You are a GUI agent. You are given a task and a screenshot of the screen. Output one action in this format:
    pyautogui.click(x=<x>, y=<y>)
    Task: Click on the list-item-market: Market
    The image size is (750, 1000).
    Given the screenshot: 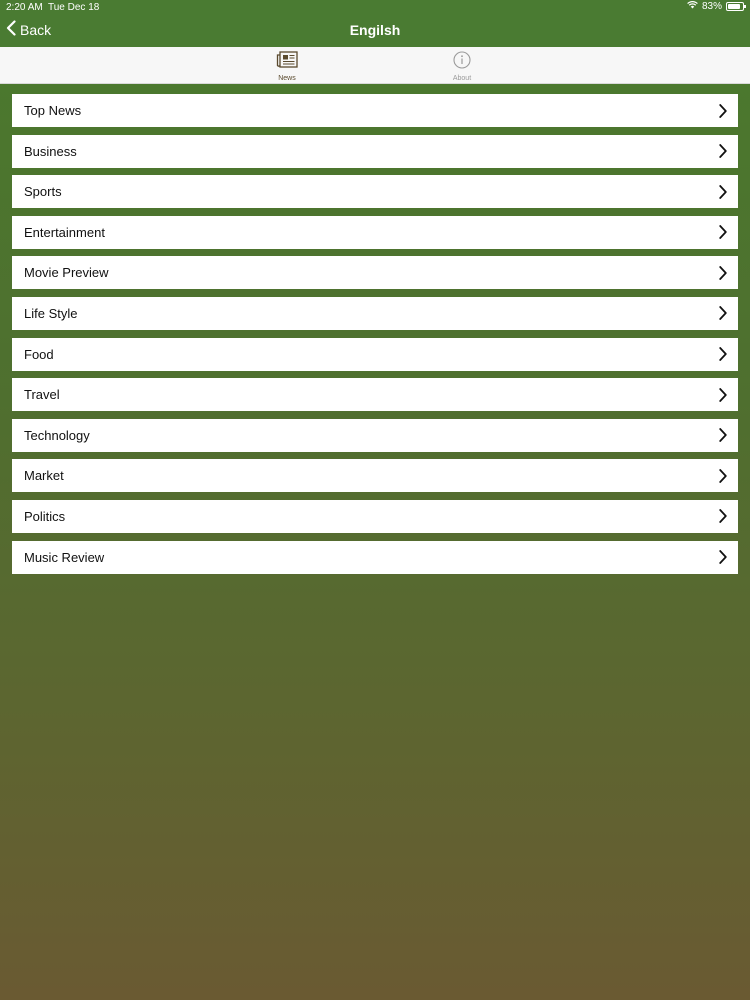 What is the action you would take?
    pyautogui.click(x=375, y=476)
    